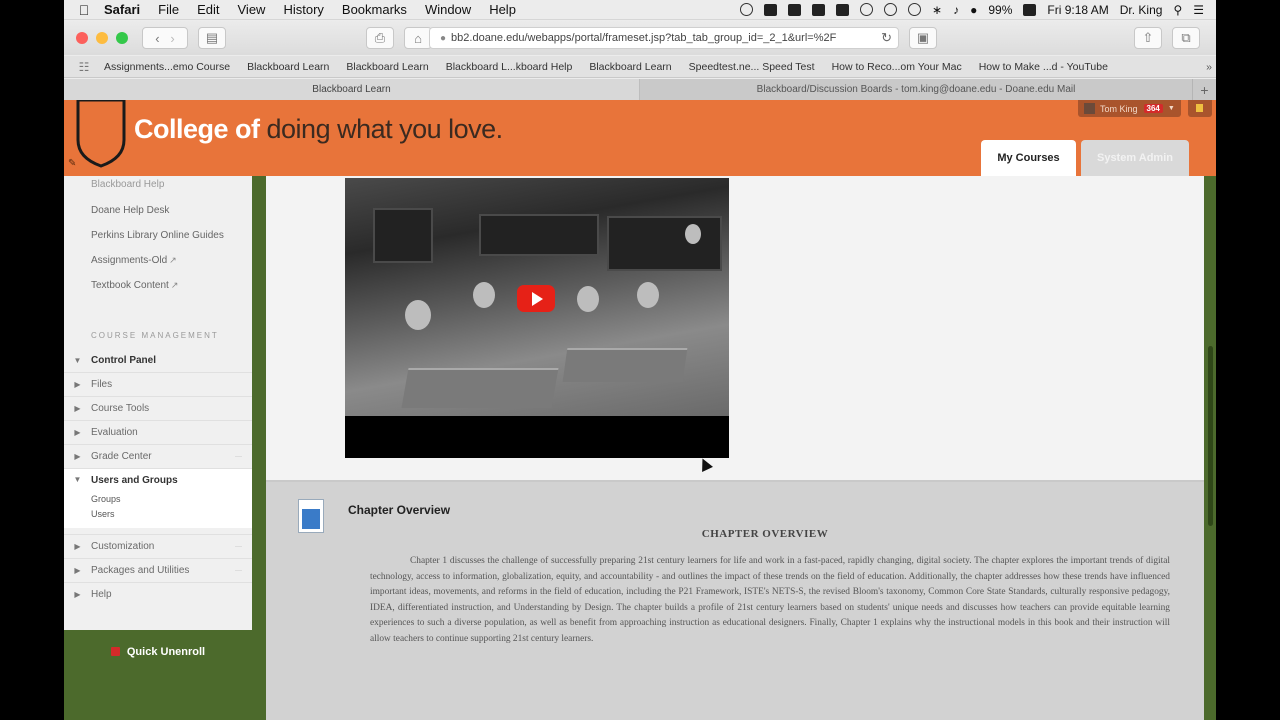  Describe the element at coordinates (130, 210) in the screenshot. I see `sidebar-link-help-desk: Doane Help Desk` at that location.